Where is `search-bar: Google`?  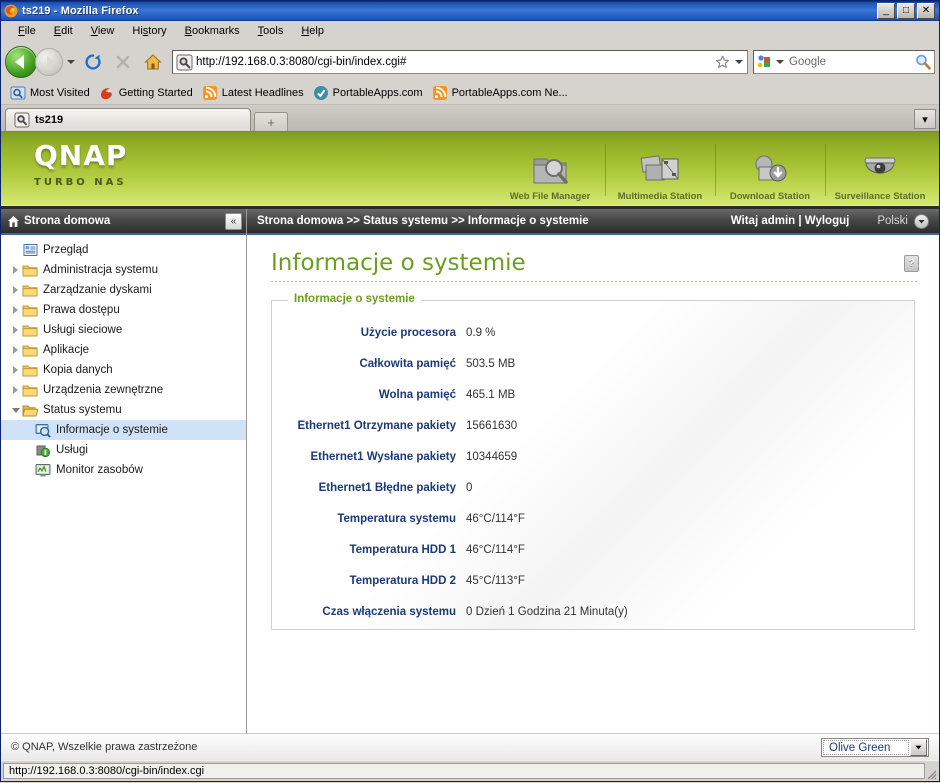
search-bar: Google is located at coordinates (844, 62).